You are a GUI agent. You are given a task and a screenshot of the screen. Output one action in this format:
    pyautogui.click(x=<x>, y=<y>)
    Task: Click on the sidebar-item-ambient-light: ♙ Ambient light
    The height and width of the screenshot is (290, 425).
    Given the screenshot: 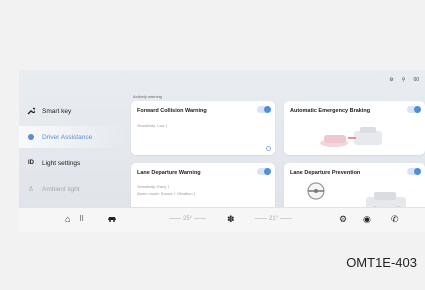 What is the action you would take?
    pyautogui.click(x=73, y=189)
    